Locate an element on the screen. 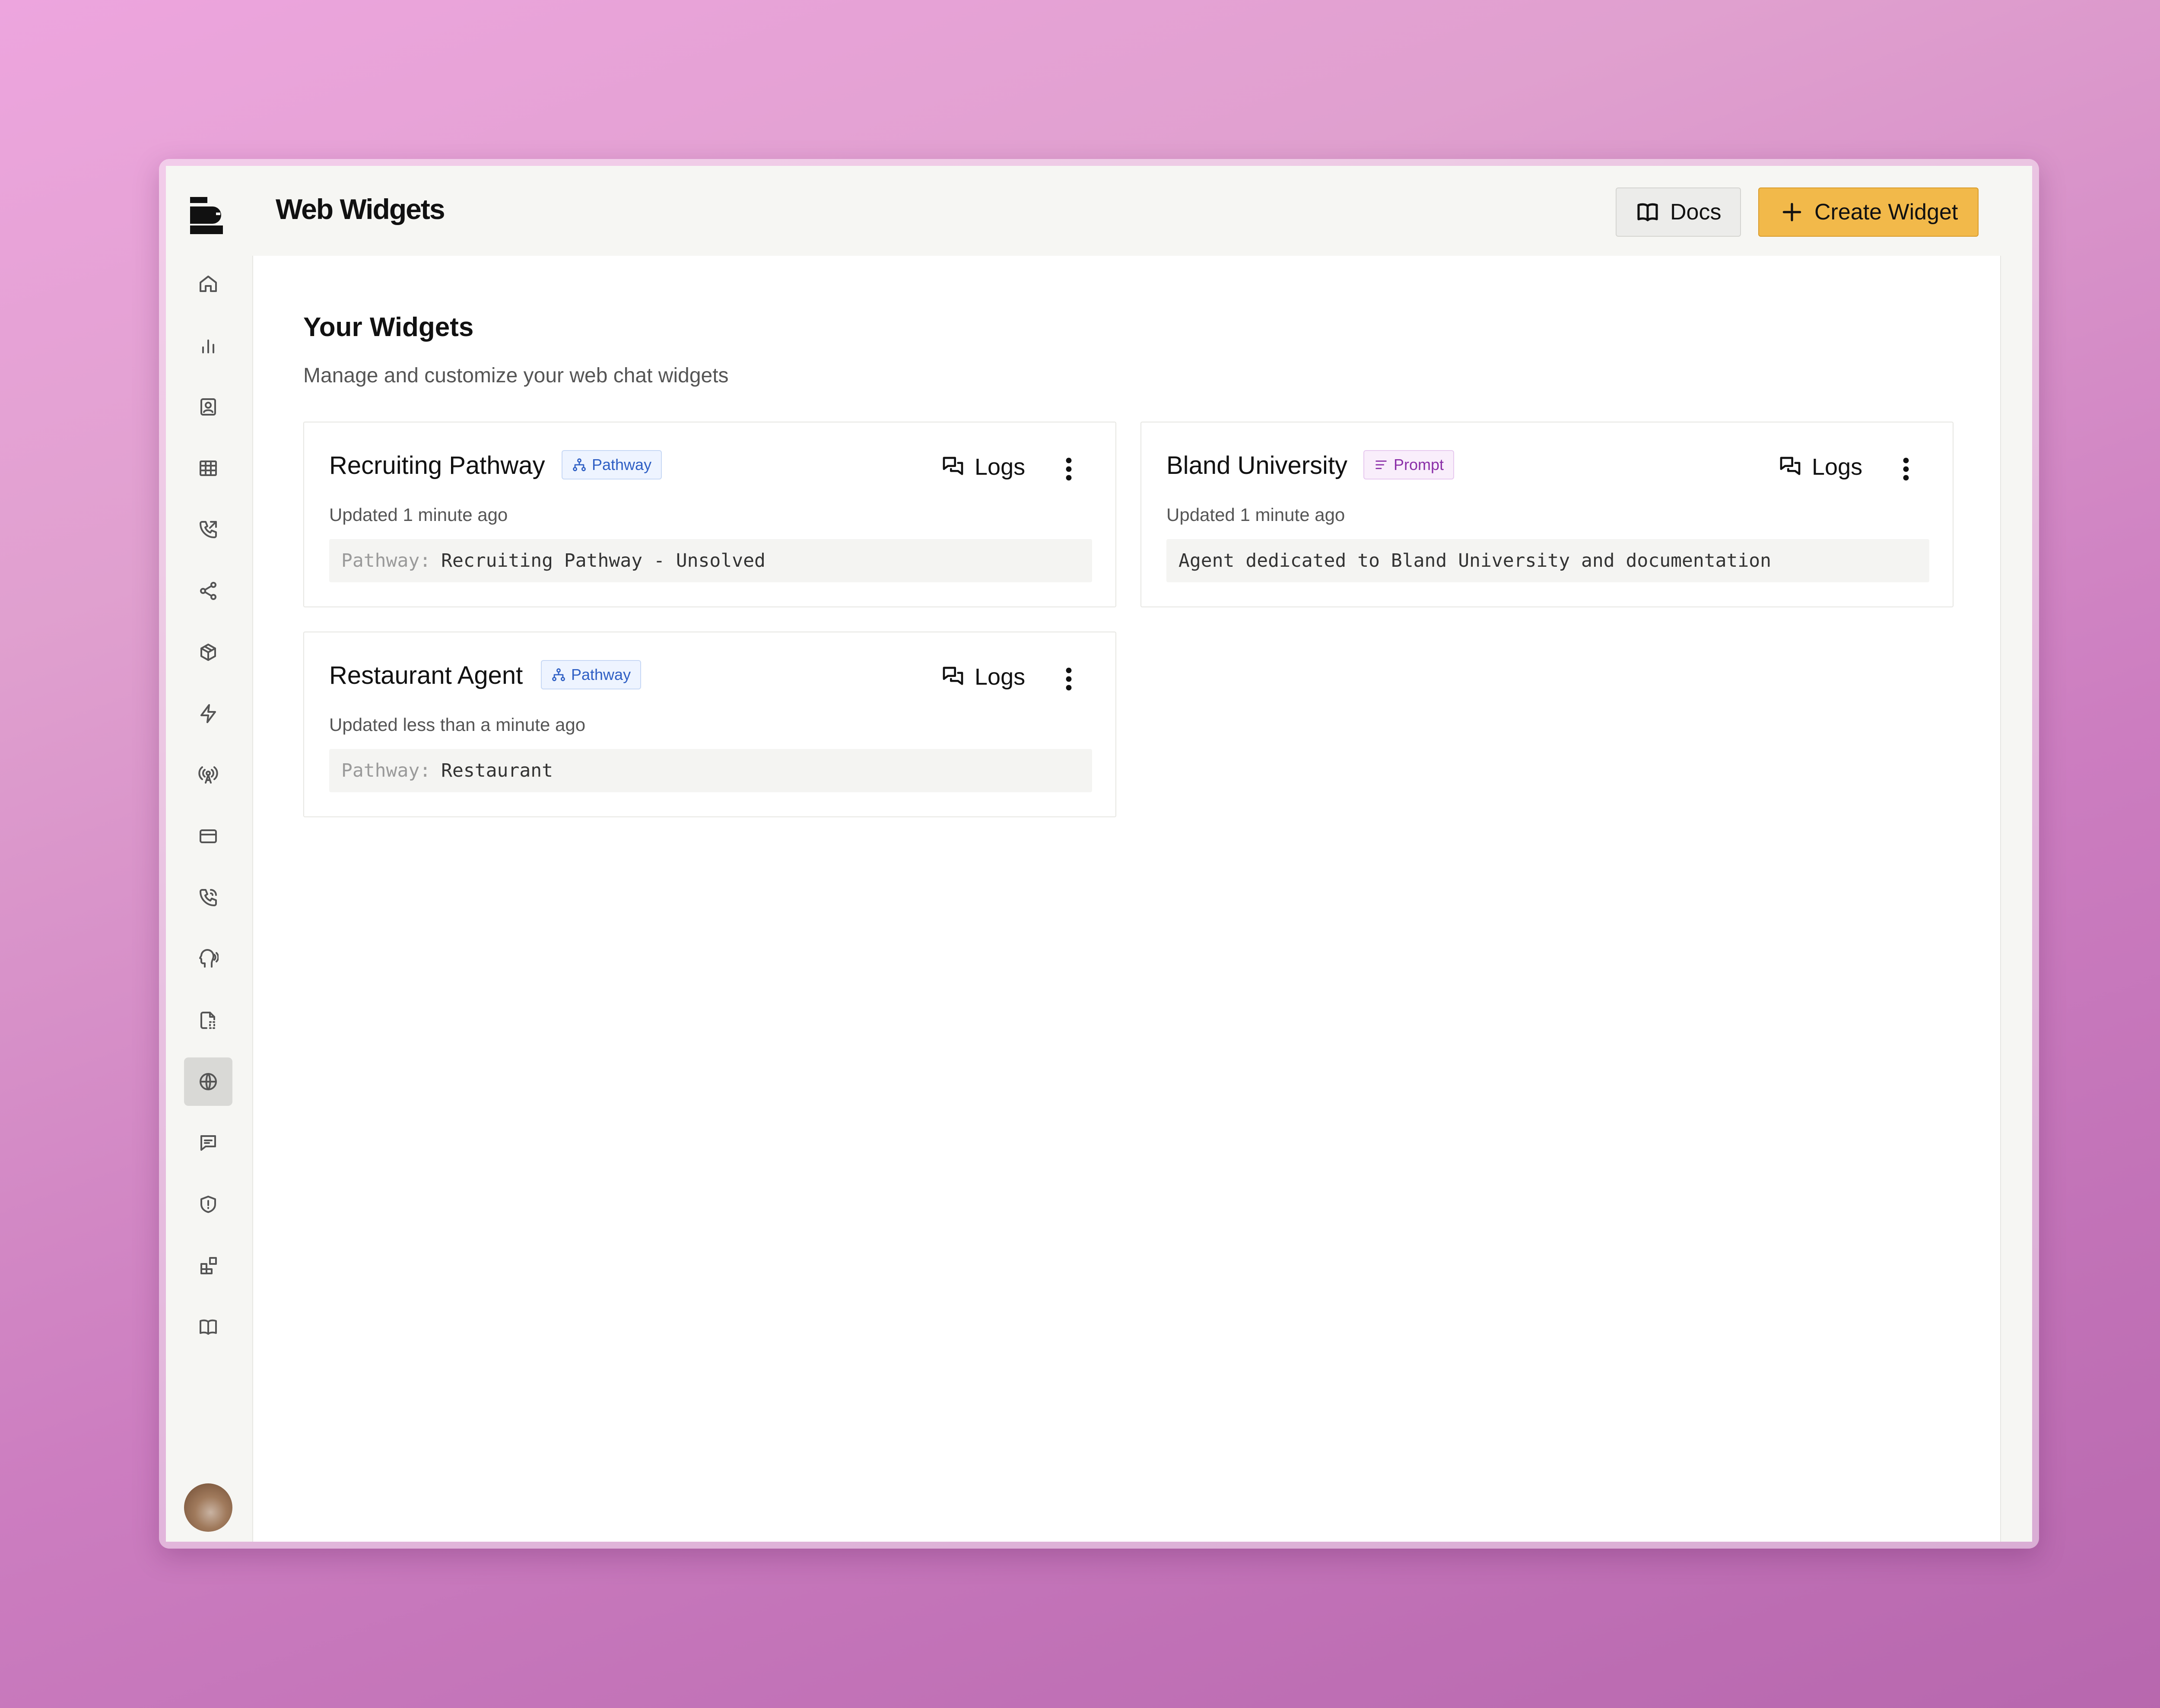  sidebar-item-knowledge is located at coordinates (208, 1020).